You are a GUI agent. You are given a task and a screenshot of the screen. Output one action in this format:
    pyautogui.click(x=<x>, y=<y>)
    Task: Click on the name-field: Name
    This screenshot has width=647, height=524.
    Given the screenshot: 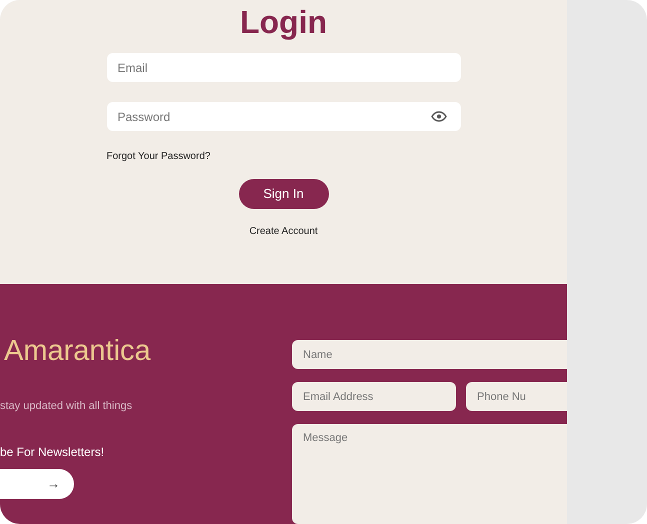 What is the action you would take?
    pyautogui.click(x=429, y=354)
    